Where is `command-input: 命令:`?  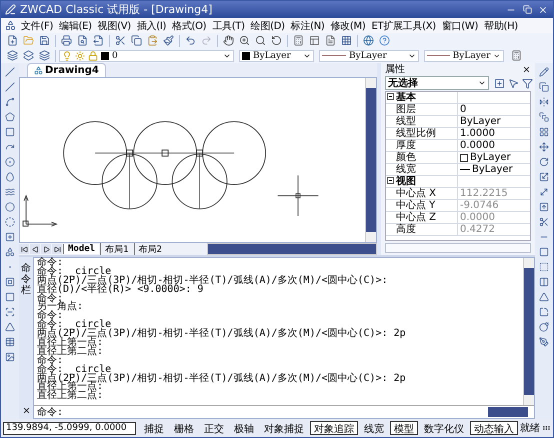
command-input: 命令: is located at coordinates (284, 411).